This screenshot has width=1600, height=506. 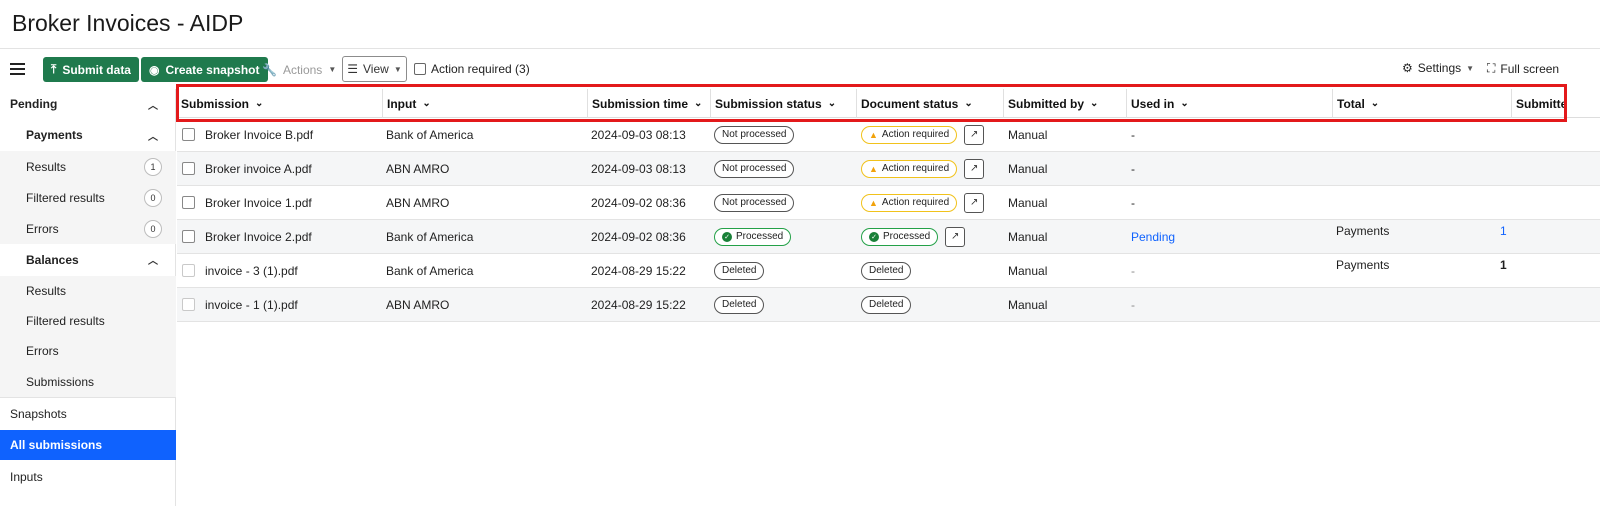 I want to click on view-label: View, so click(x=376, y=69).